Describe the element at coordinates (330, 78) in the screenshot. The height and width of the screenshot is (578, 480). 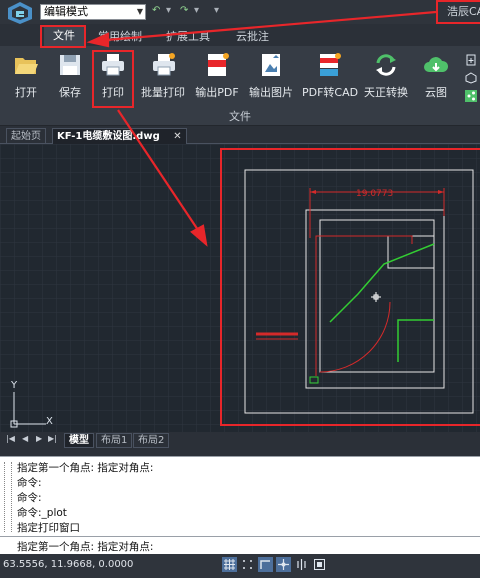
I see `pdf-to-cad-button: PDF转CAD` at that location.